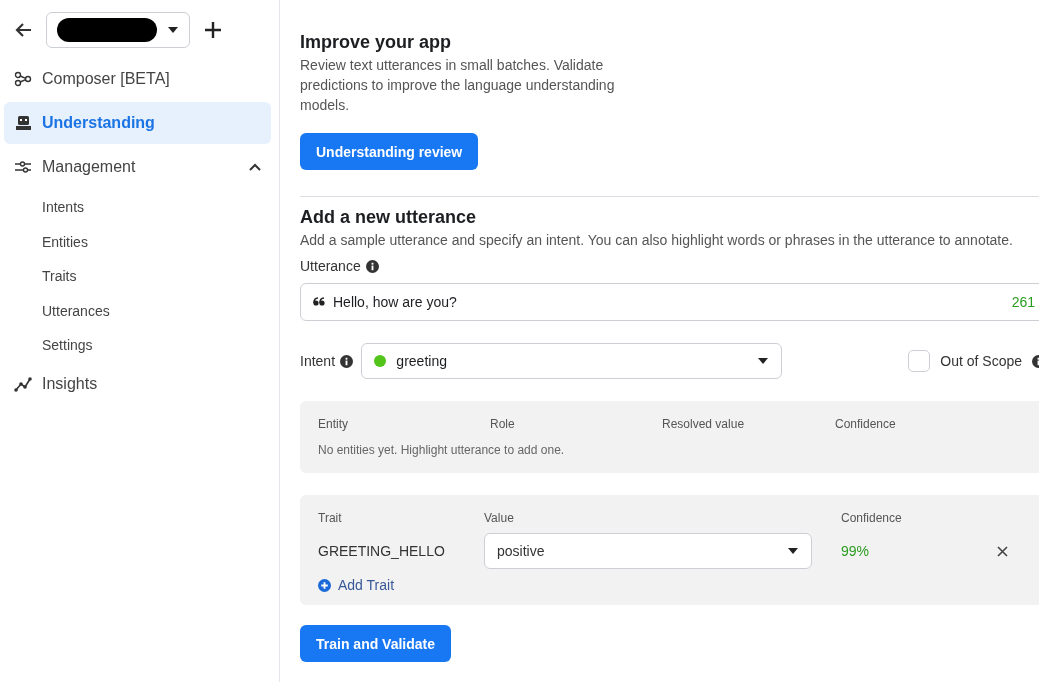 The height and width of the screenshot is (682, 1039). Describe the element at coordinates (137, 241) in the screenshot. I see `nav-subitem: Entities` at that location.